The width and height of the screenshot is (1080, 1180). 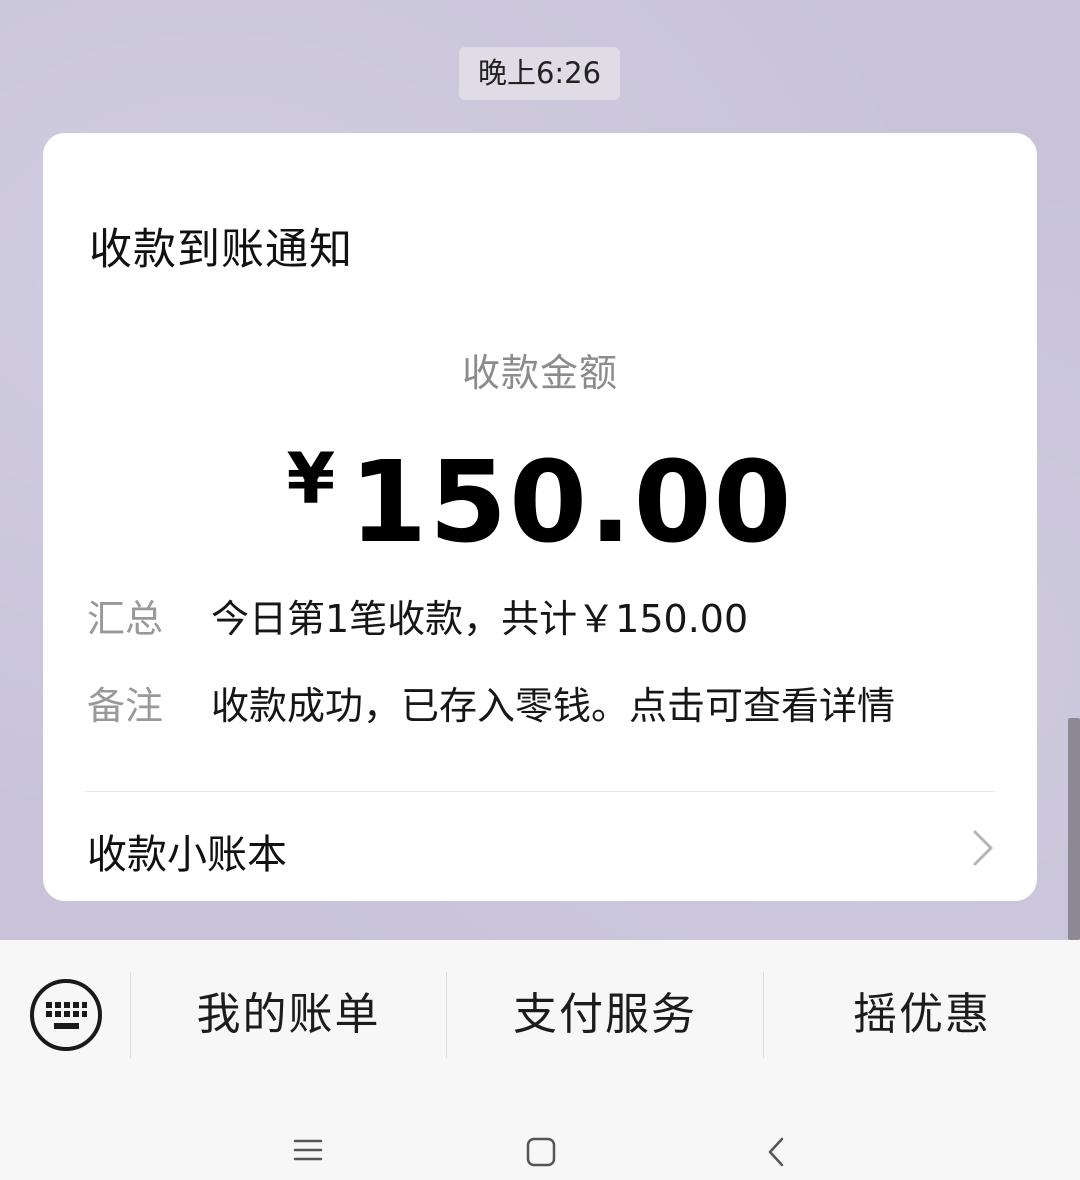 I want to click on currency-symbol: ¥, so click(x=311, y=479).